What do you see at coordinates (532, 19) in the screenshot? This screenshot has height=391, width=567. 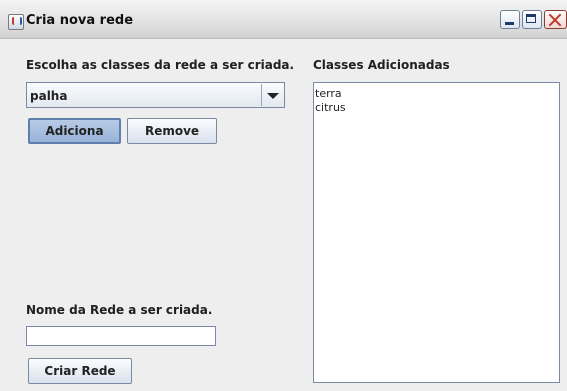 I see `maximize-button` at bounding box center [532, 19].